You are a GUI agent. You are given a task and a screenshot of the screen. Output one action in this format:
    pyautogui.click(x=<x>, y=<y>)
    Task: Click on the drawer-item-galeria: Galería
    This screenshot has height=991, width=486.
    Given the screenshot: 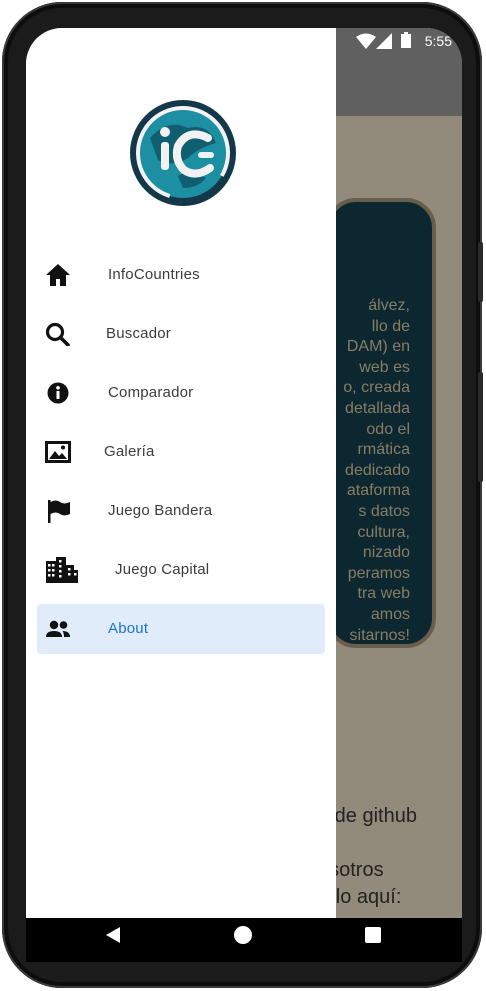 What is the action you would take?
    pyautogui.click(x=181, y=452)
    